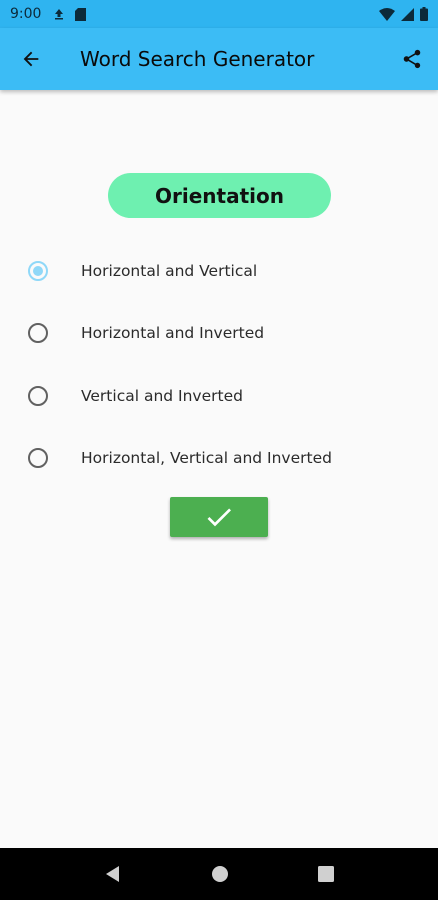 The height and width of the screenshot is (900, 438). What do you see at coordinates (206, 458) in the screenshot?
I see `radio-label: Horizontal, Vertical and Inverted` at bounding box center [206, 458].